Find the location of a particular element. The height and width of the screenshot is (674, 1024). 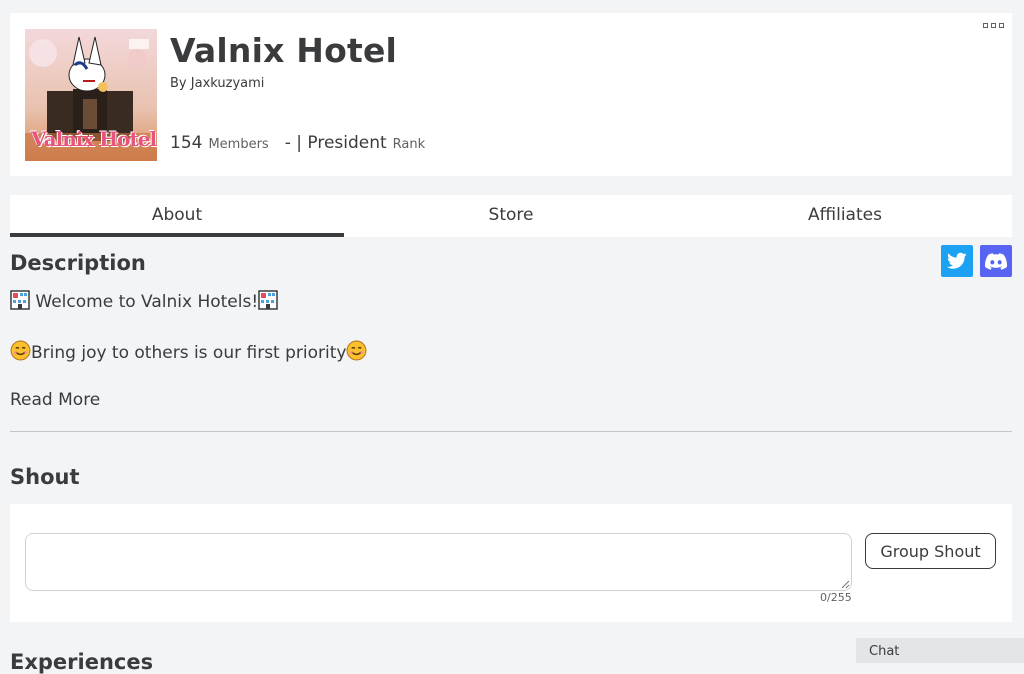

discord-icon is located at coordinates (996, 261).